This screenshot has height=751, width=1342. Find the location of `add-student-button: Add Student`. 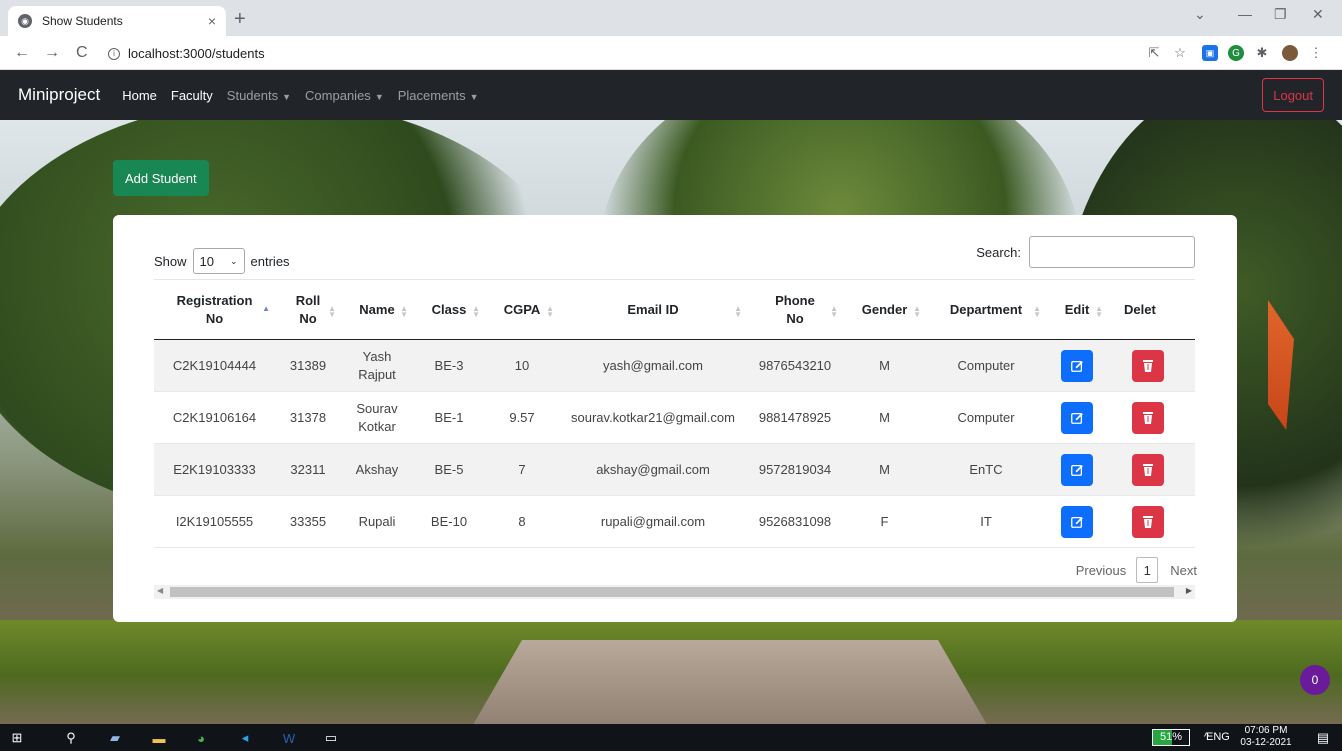

add-student-button: Add Student is located at coordinates (161, 178).